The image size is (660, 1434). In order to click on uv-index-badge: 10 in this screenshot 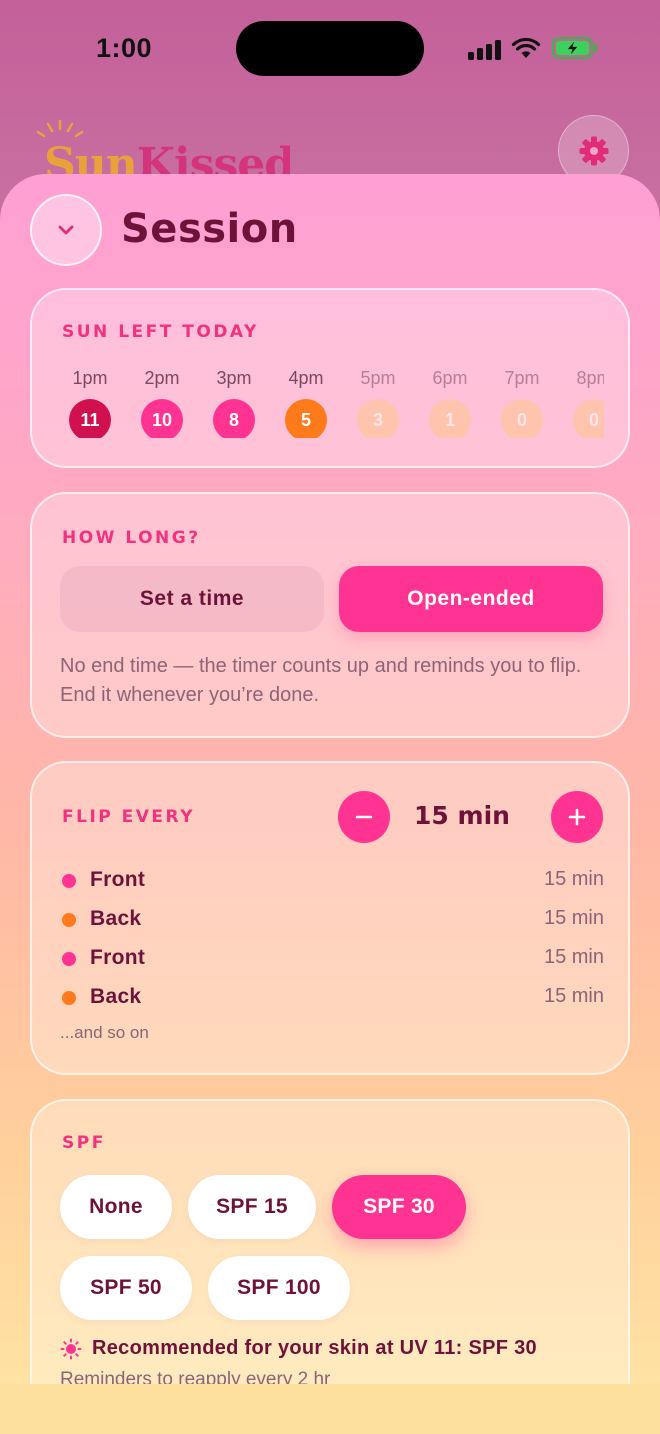, I will do `click(162, 418)`.